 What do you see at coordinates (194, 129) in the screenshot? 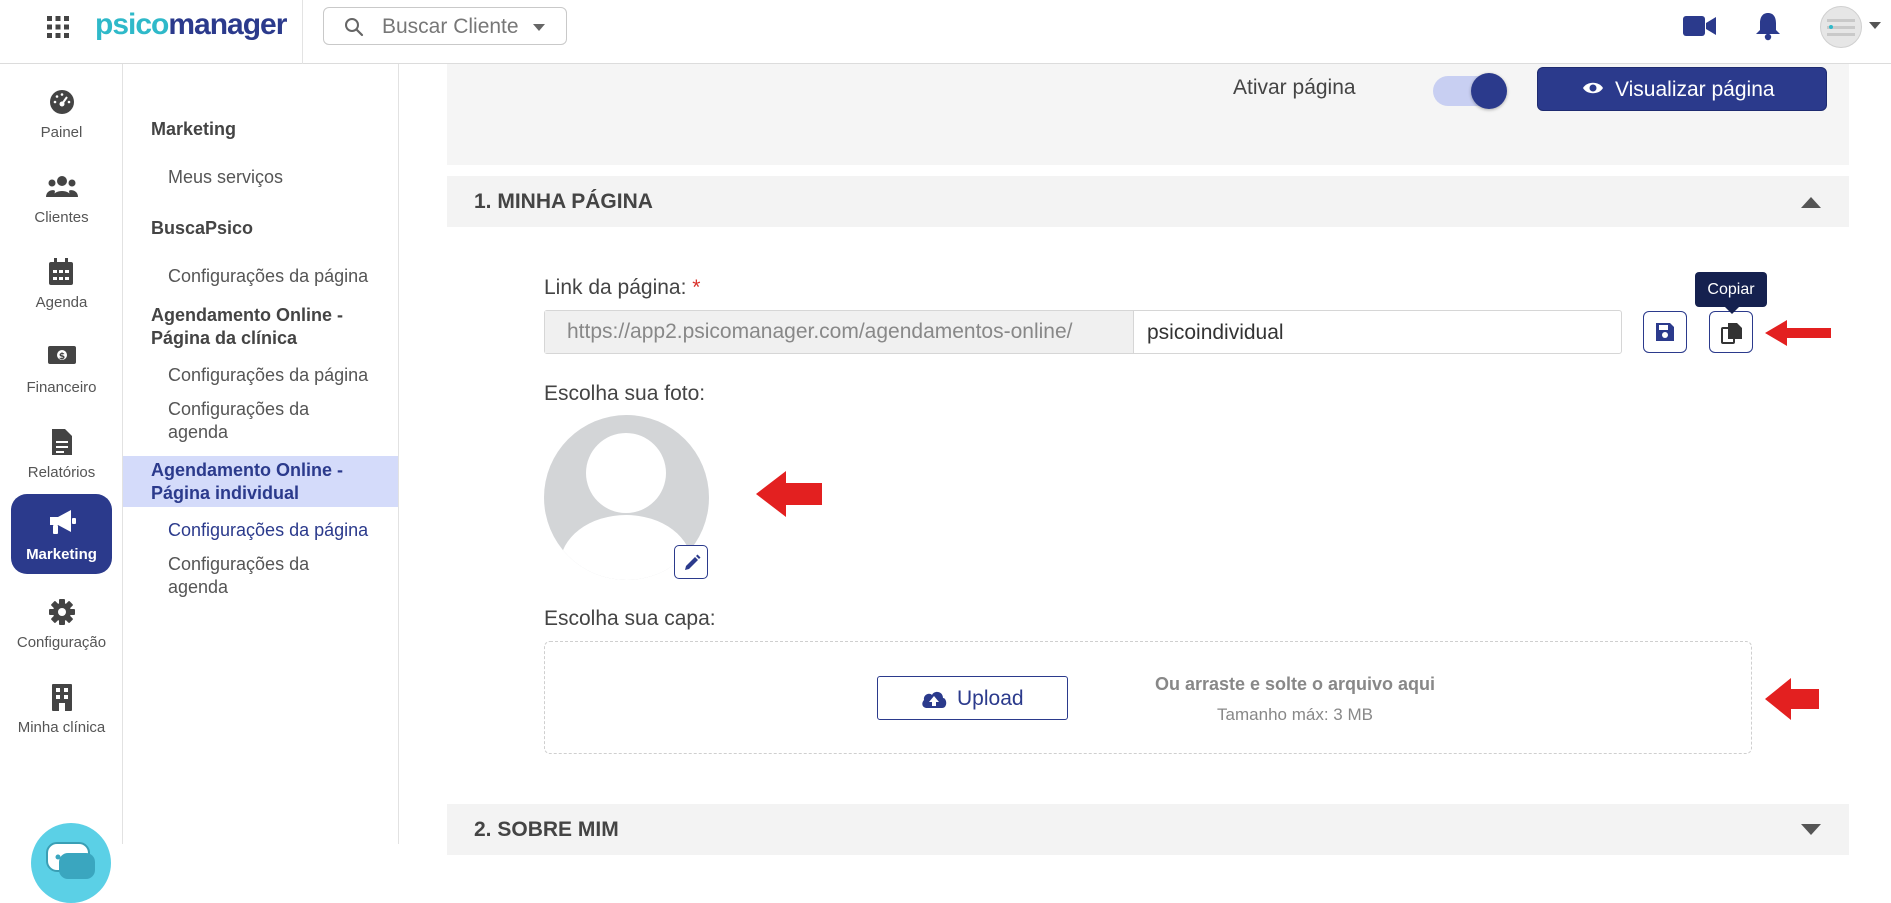
I see `subnav-heading-marketing: Marketing` at bounding box center [194, 129].